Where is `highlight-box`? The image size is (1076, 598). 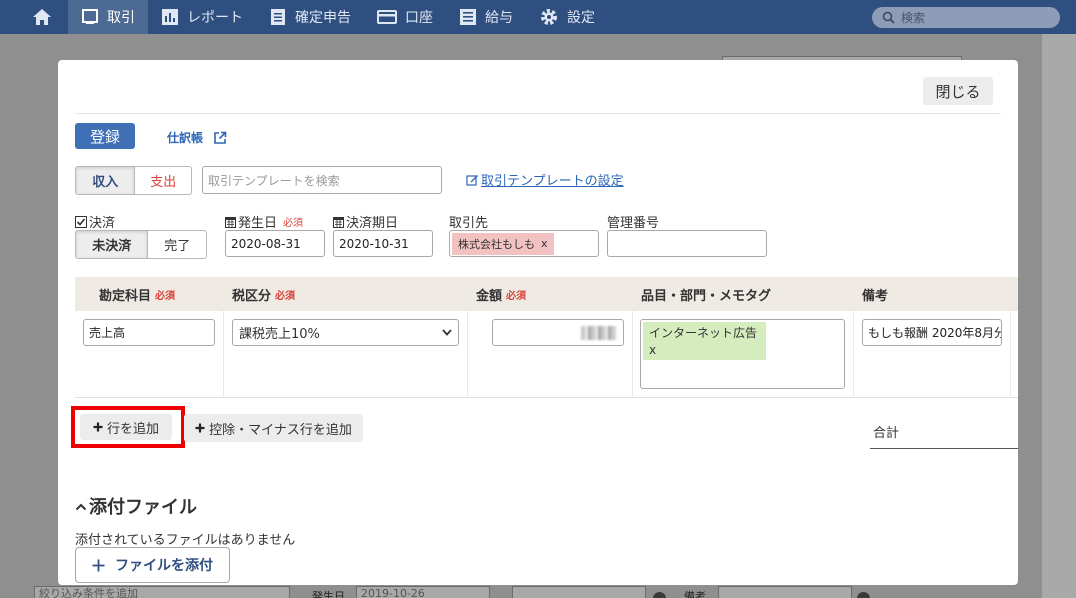 highlight-box is located at coordinates (128, 427).